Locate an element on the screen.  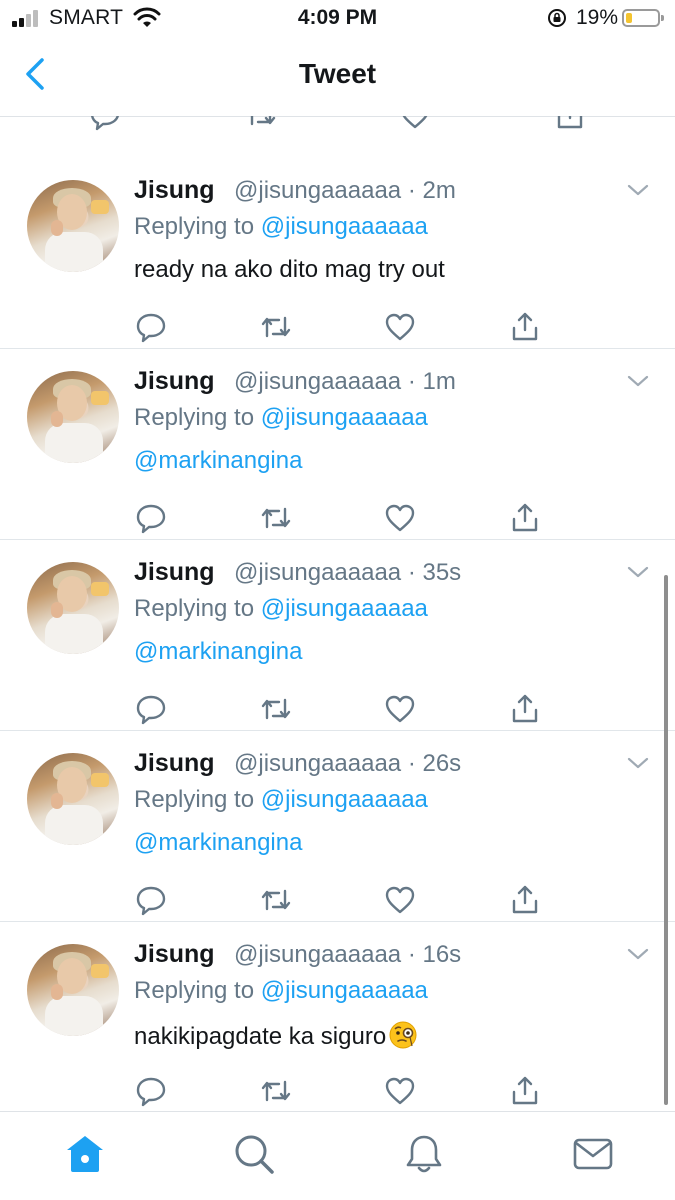
face-with-monocle-icon is located at coordinates (403, 1035).